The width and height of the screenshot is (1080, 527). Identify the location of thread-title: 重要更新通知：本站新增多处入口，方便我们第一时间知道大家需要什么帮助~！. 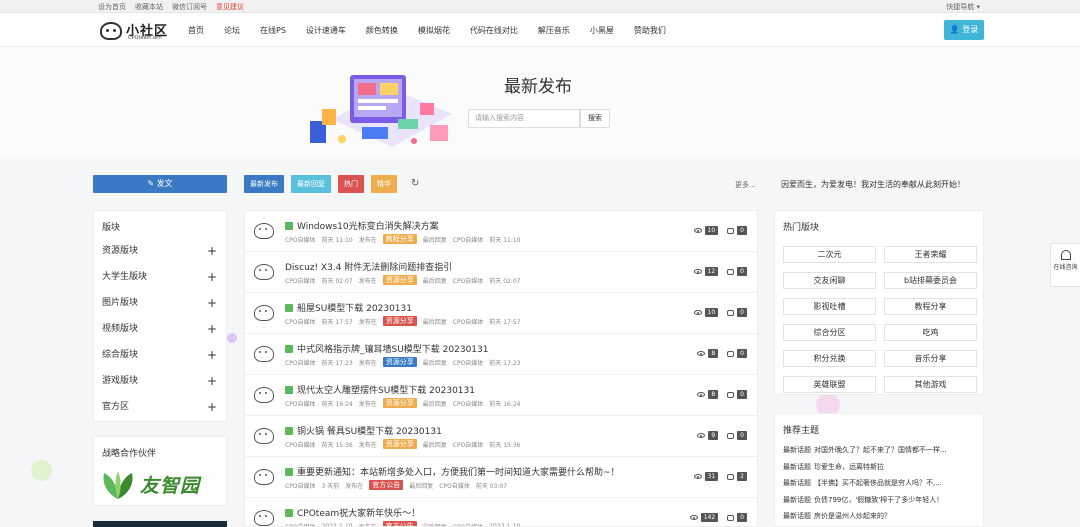
(452, 471).